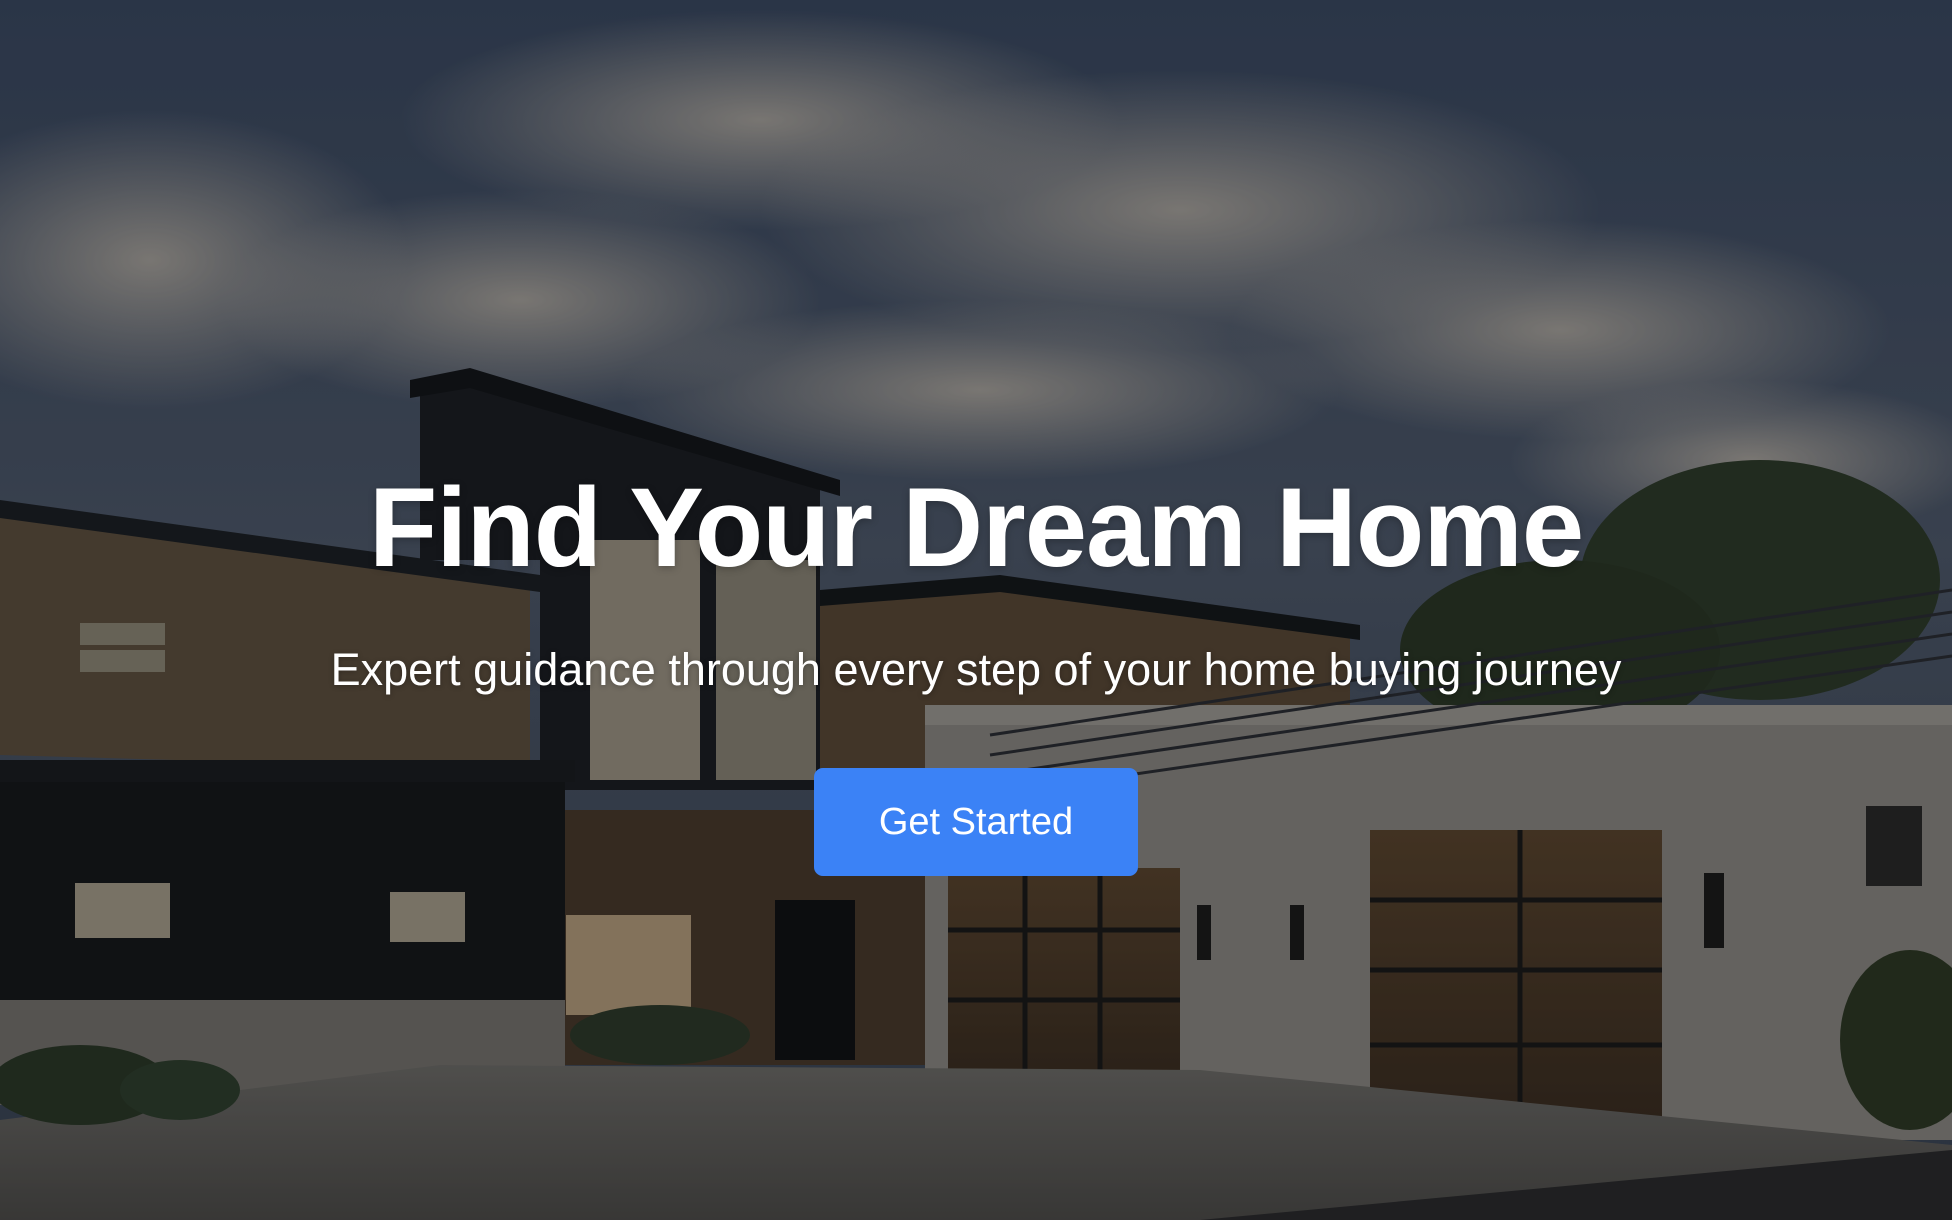 Image resolution: width=1952 pixels, height=1220 pixels. Describe the element at coordinates (976, 822) in the screenshot. I see `get-started-button: Get Started` at that location.